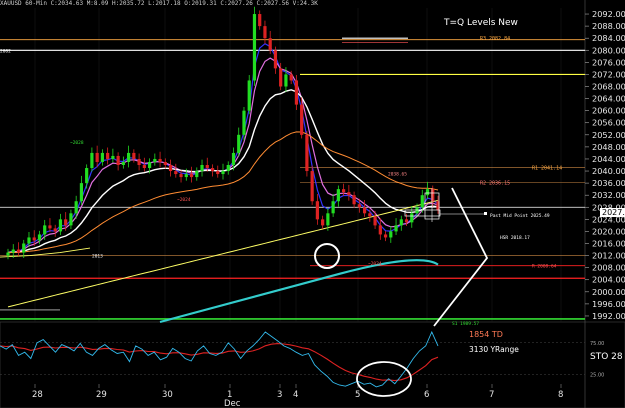 The width and height of the screenshot is (625, 408). Describe the element at coordinates (495, 39) in the screenshot. I see `r3-label: R3 2082.84` at that location.